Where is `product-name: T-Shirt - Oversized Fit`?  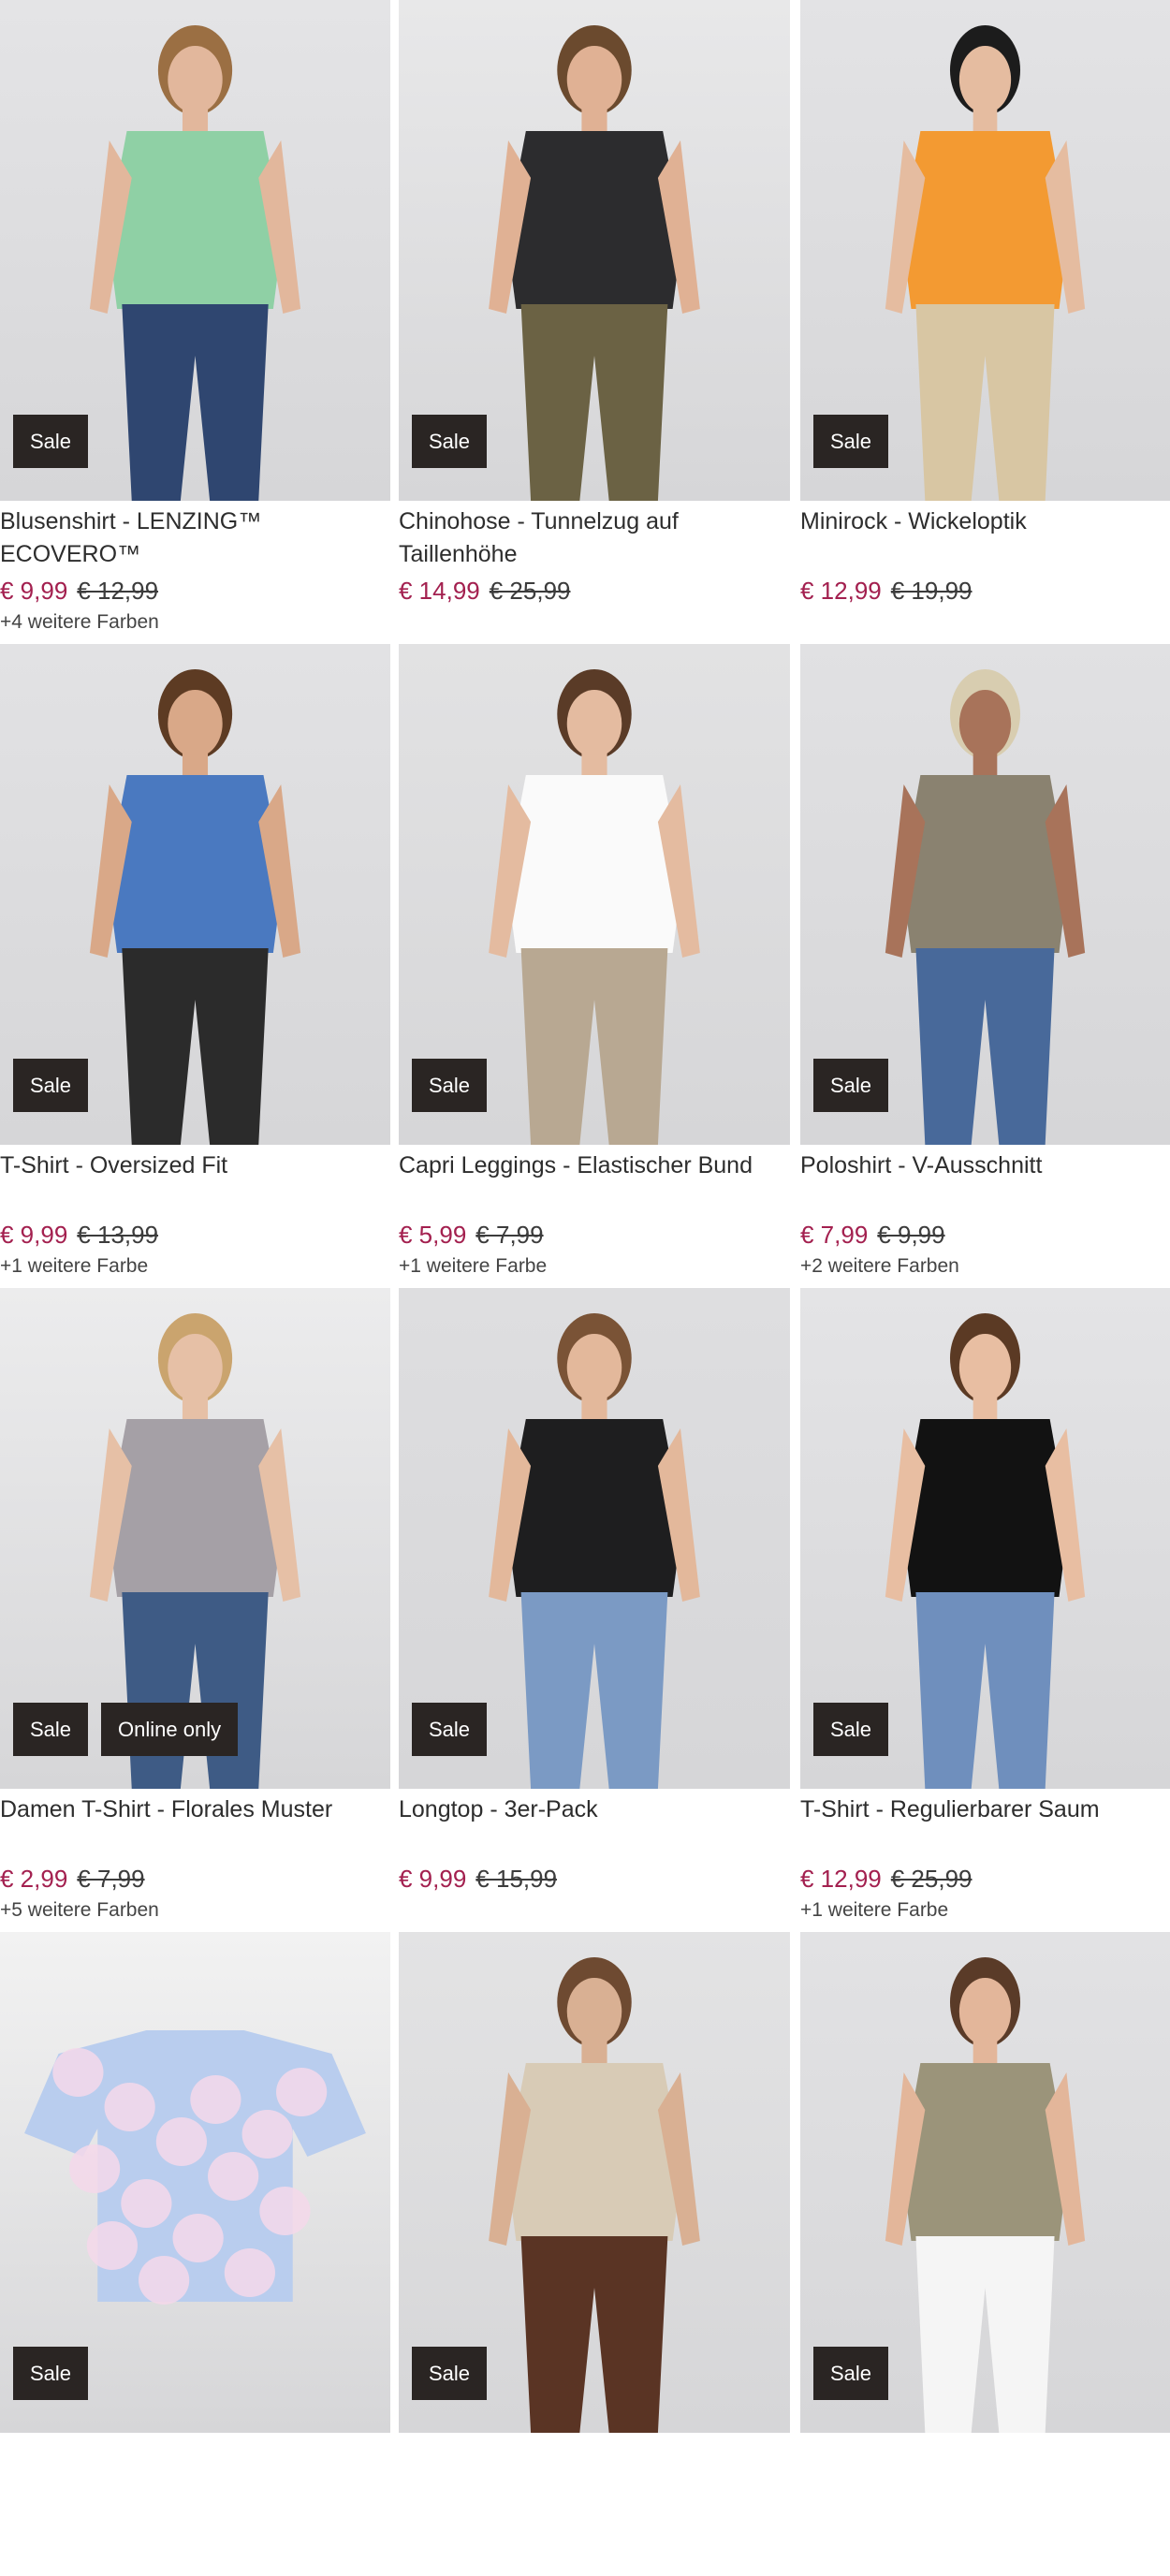
product-name: T-Shirt - Oversized Fit is located at coordinates (192, 1182).